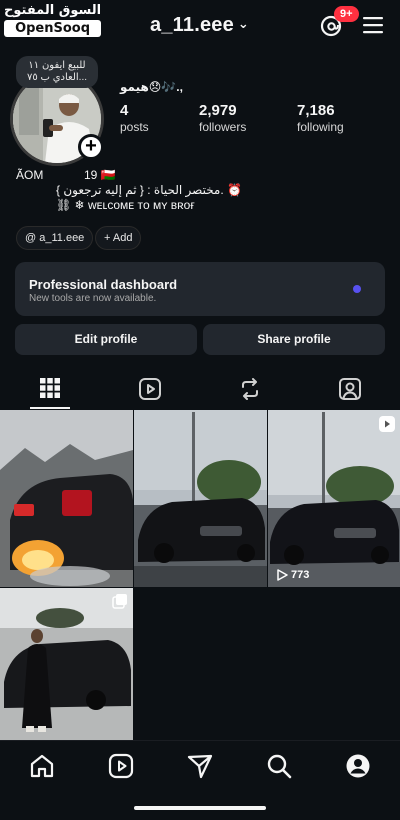 Image resolution: width=400 pixels, height=820 pixels. What do you see at coordinates (134, 118) in the screenshot?
I see `stat-posts: 4 posts` at bounding box center [134, 118].